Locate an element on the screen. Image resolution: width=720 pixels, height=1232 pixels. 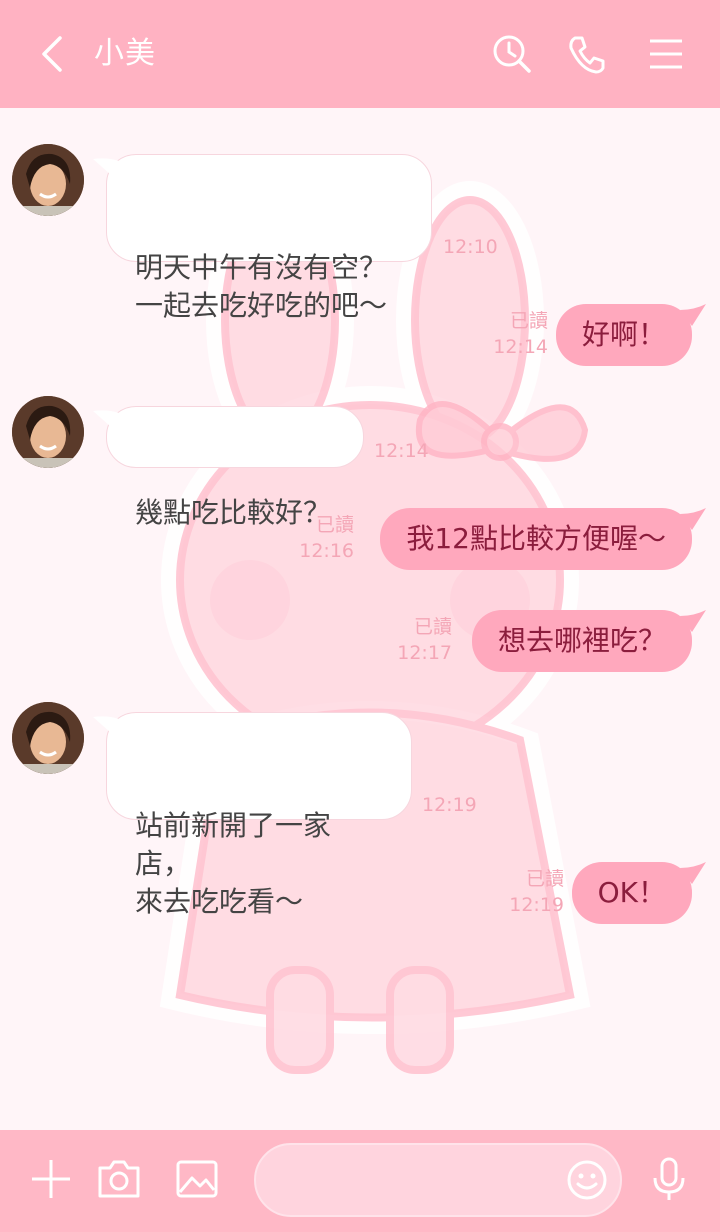
back-chevron-icon is located at coordinates (52, 54).